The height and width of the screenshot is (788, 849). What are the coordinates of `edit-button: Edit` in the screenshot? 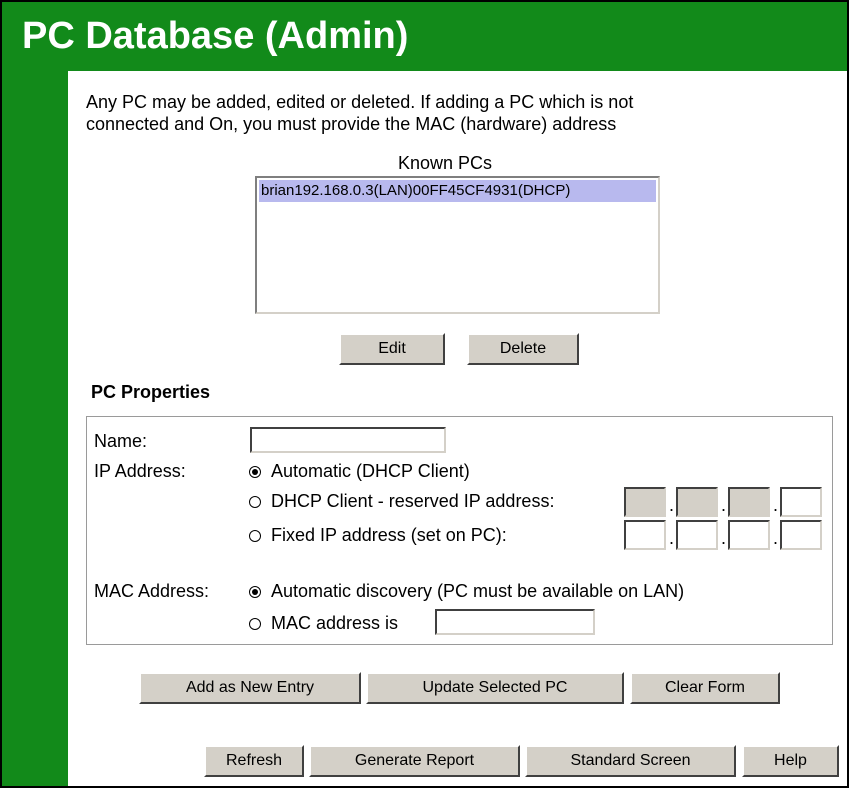 It's located at (392, 349).